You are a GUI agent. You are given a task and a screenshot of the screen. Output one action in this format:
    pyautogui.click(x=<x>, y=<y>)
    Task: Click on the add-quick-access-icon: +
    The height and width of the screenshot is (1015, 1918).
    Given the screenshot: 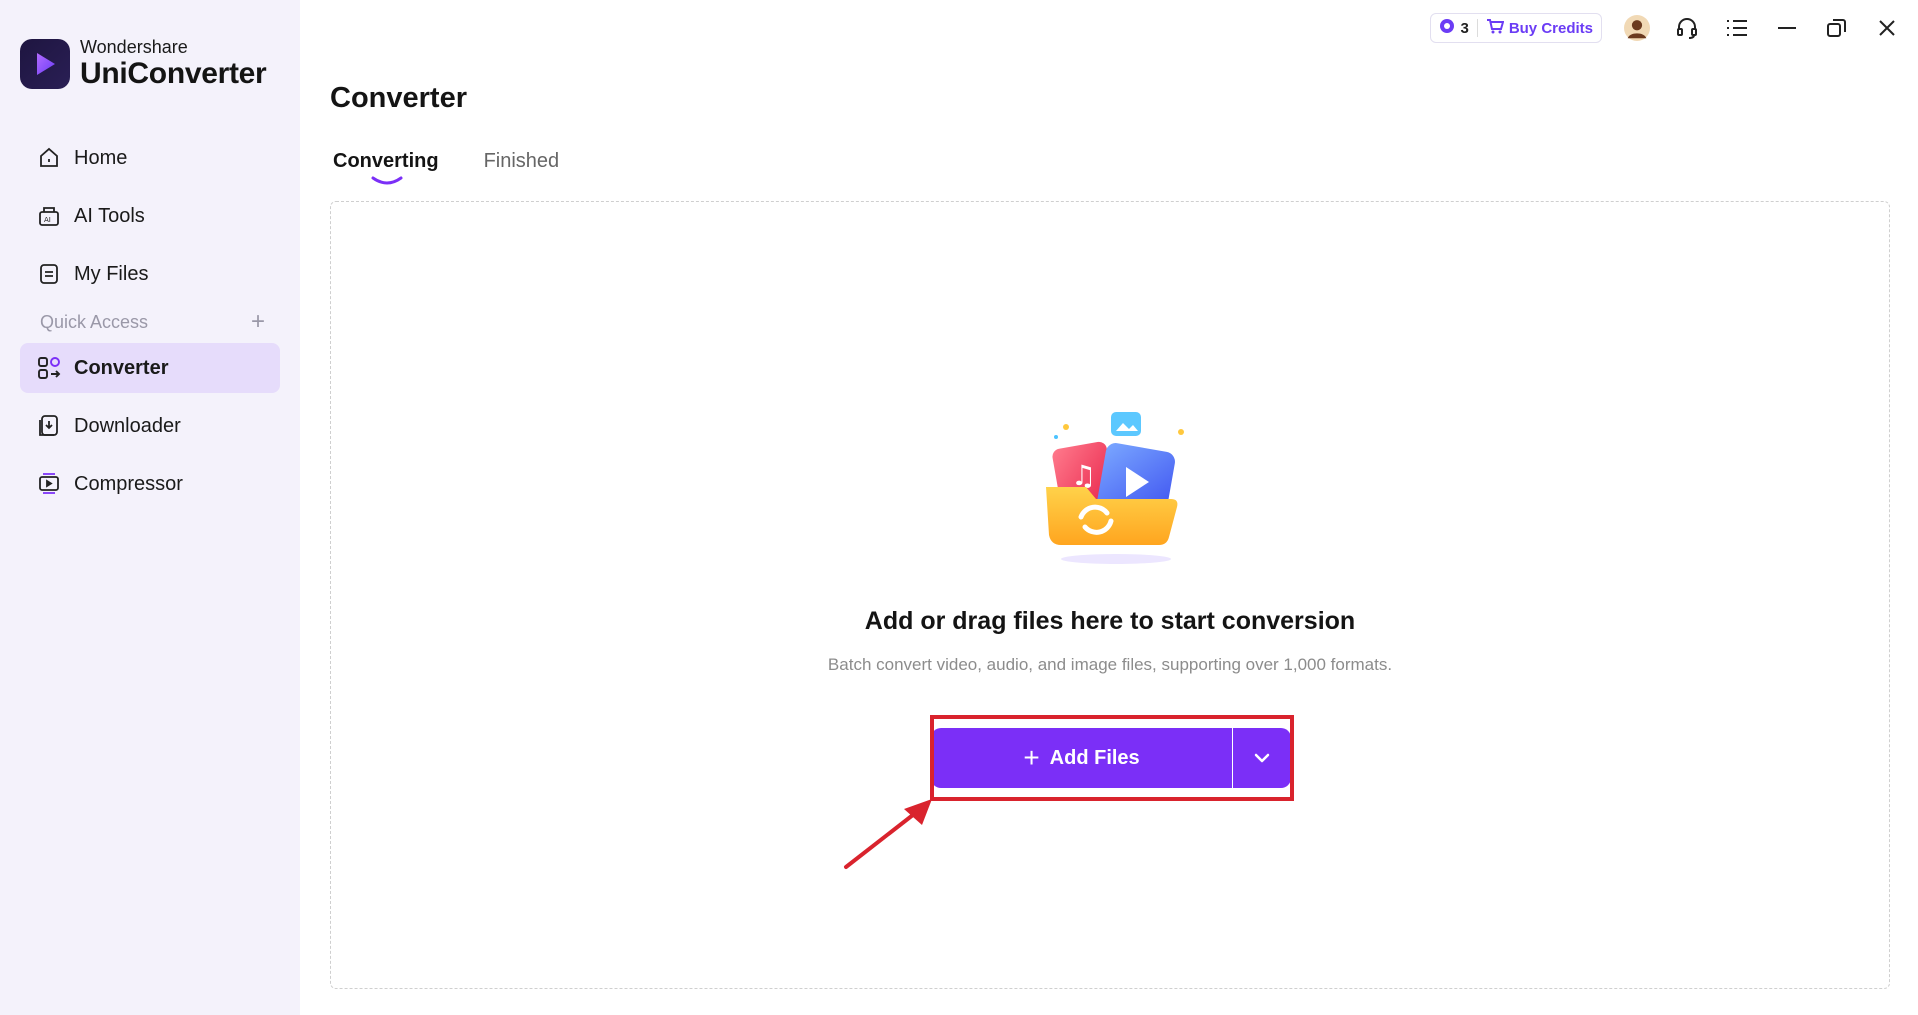 What is the action you would take?
    pyautogui.click(x=258, y=322)
    